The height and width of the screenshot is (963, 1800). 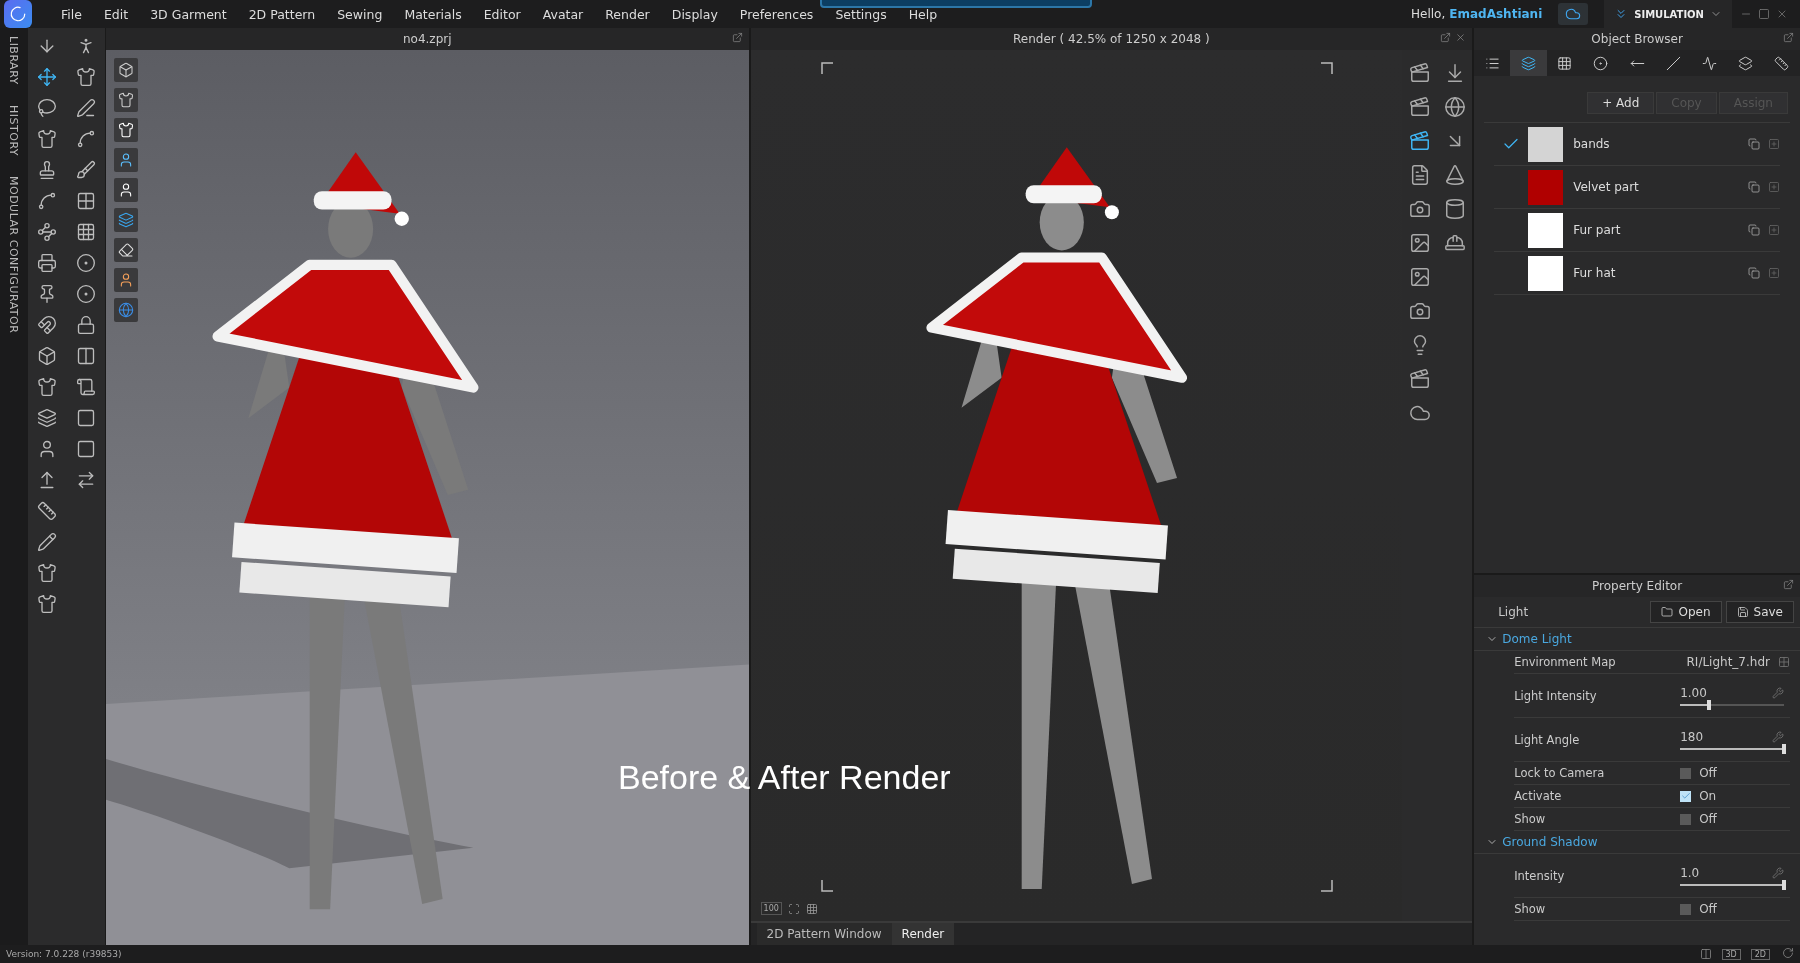 I want to click on file-value: RI/Light_7.hdr, so click(x=1728, y=662).